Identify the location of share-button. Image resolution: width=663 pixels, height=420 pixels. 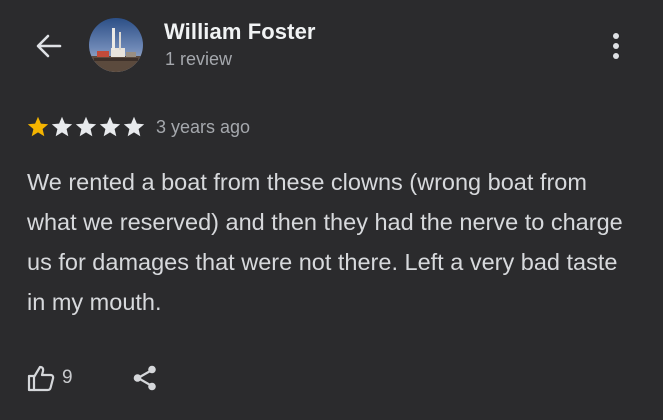
(145, 378).